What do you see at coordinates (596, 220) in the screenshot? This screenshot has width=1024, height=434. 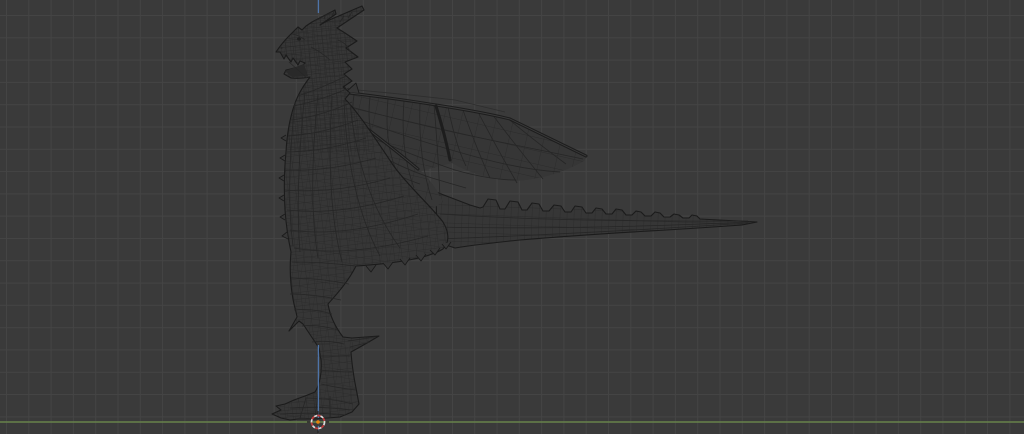 I see `dragon-tail-mesh` at bounding box center [596, 220].